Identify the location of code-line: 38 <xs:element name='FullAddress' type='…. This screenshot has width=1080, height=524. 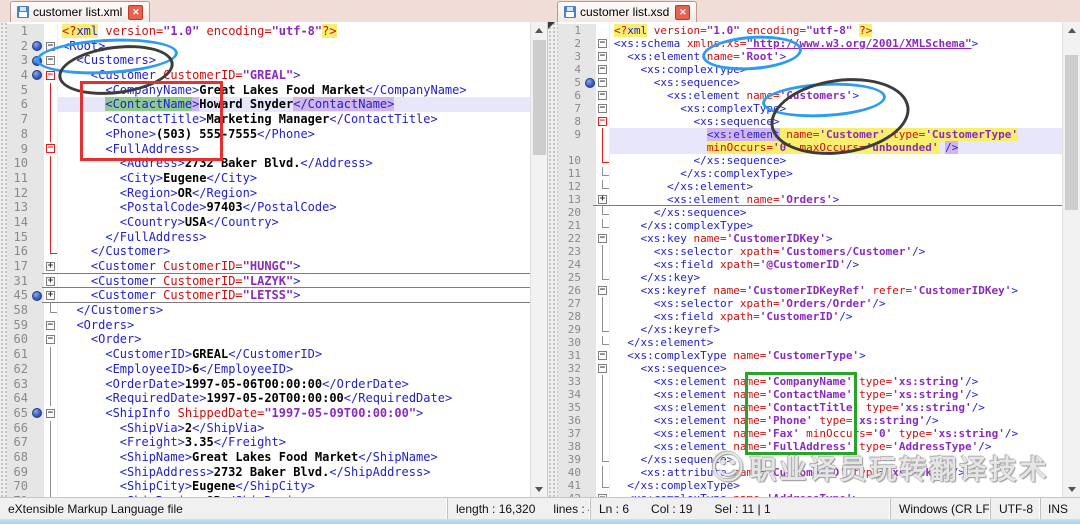
(810, 446).